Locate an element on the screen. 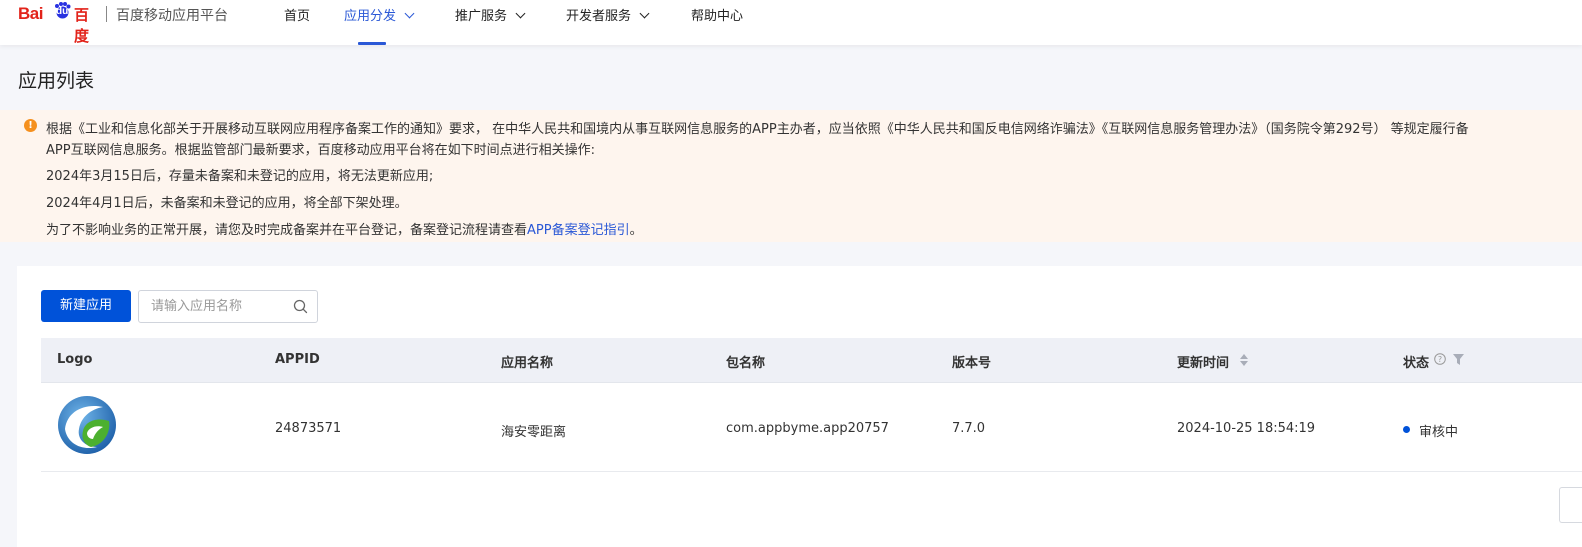 The image size is (1582, 547). column-header-package: 包名称 is located at coordinates (746, 363).